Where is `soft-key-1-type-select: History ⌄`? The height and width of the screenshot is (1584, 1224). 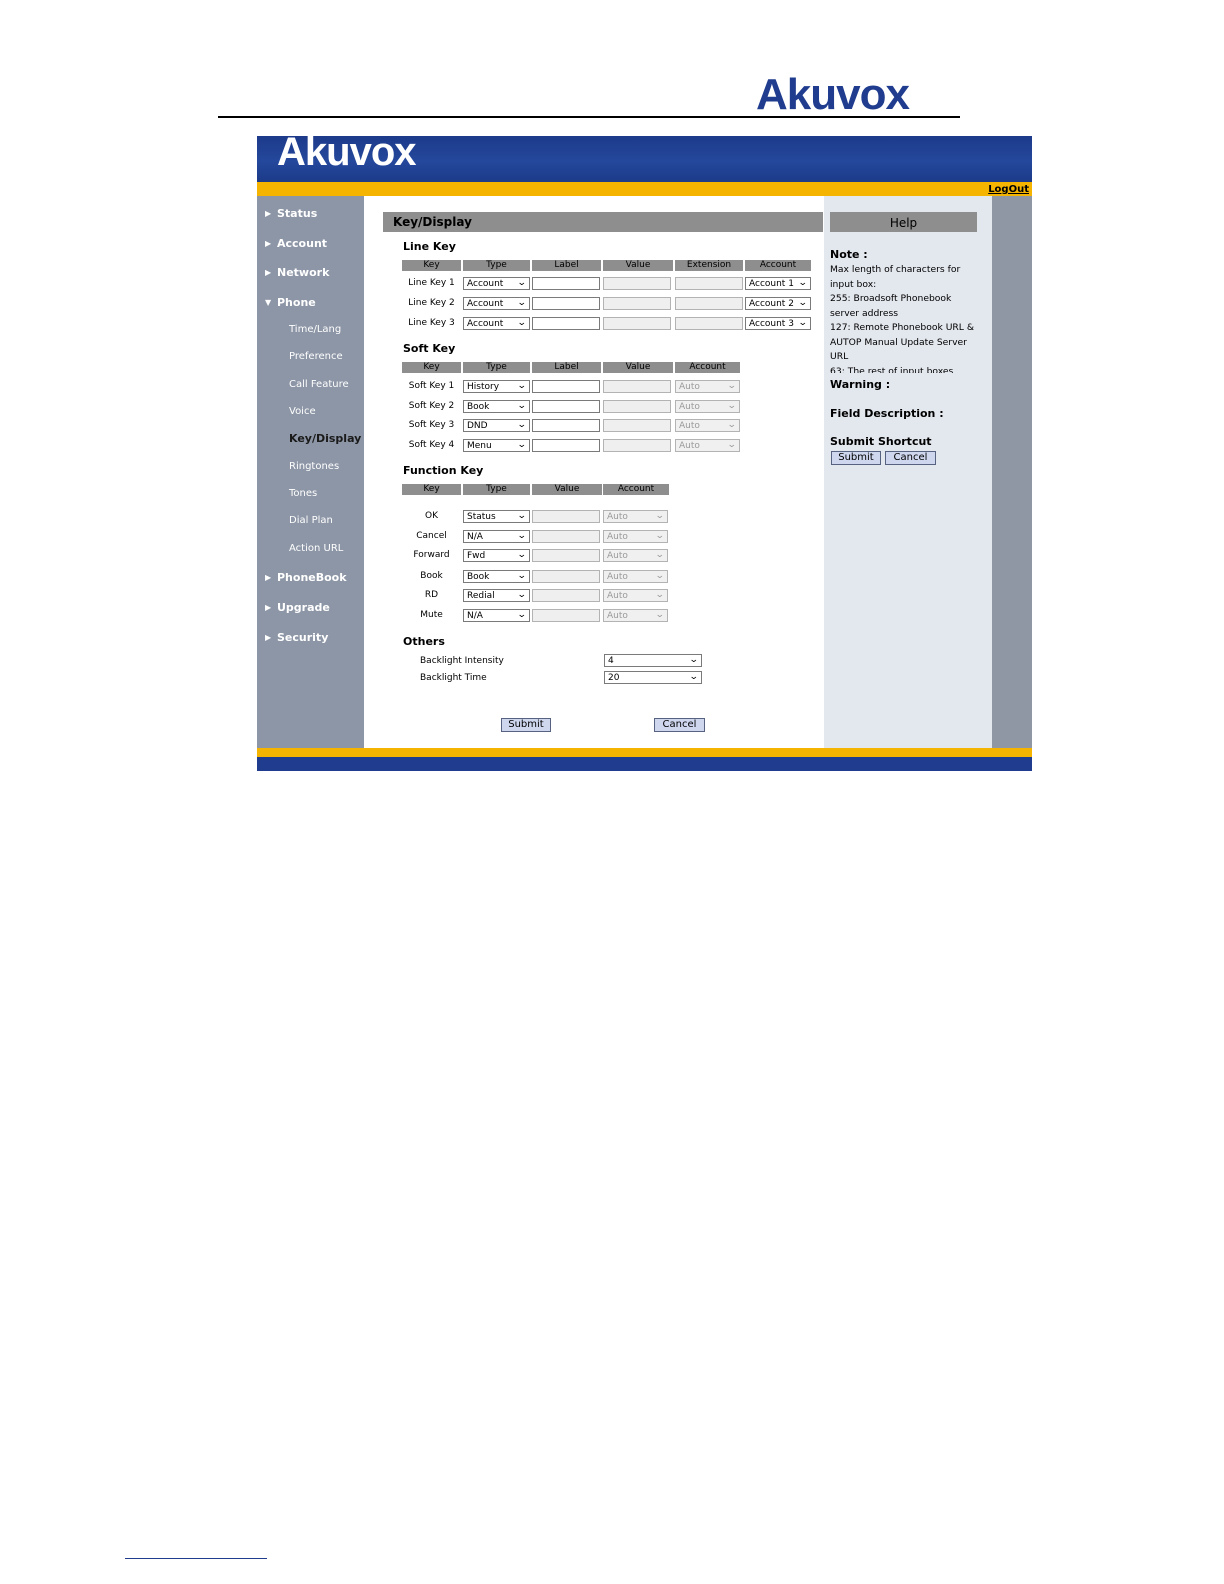
soft-key-1-type-select: History ⌄ is located at coordinates (496, 386).